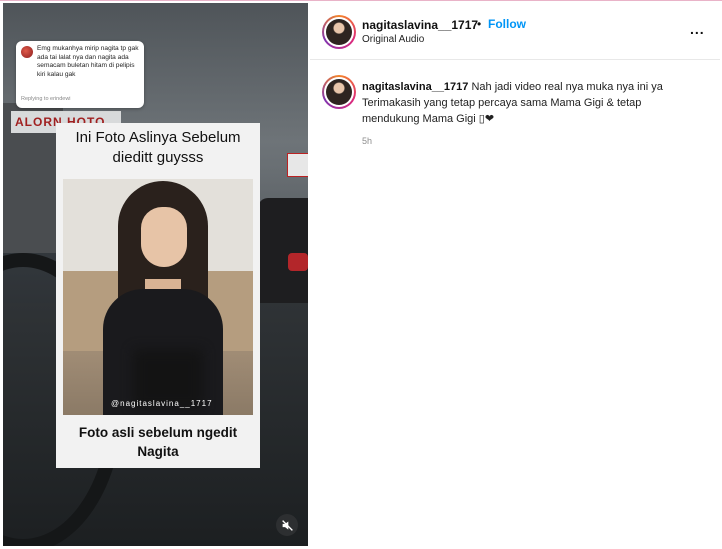 The image size is (722, 549). Describe the element at coordinates (164, 237) in the screenshot. I see `photo-face` at that location.